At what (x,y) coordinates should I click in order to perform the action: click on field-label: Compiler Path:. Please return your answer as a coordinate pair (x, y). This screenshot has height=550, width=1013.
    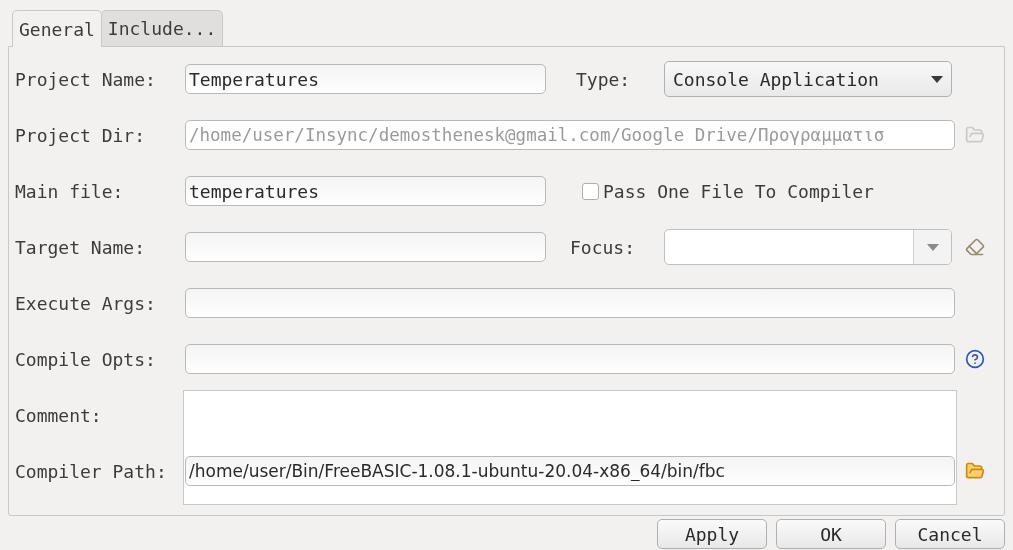
    Looking at the image, I should click on (91, 471).